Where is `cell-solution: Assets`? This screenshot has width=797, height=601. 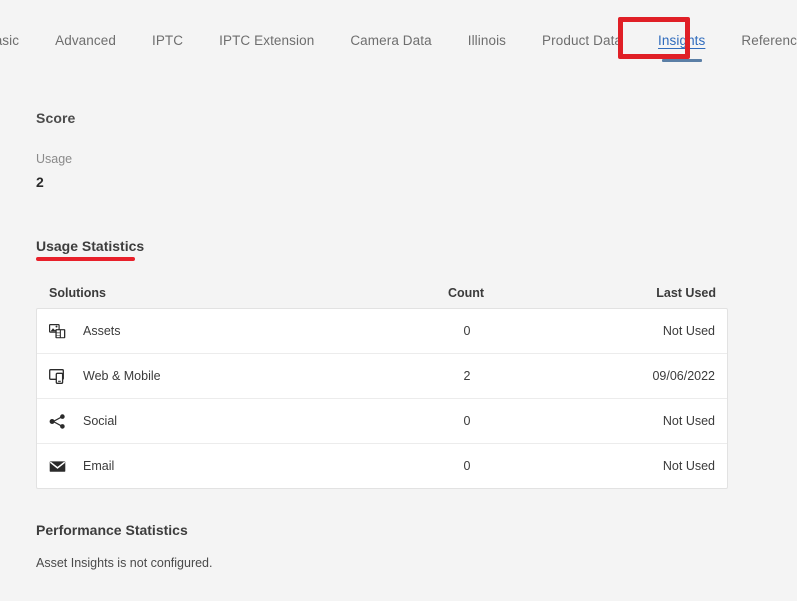 cell-solution: Assets is located at coordinates (202, 331).